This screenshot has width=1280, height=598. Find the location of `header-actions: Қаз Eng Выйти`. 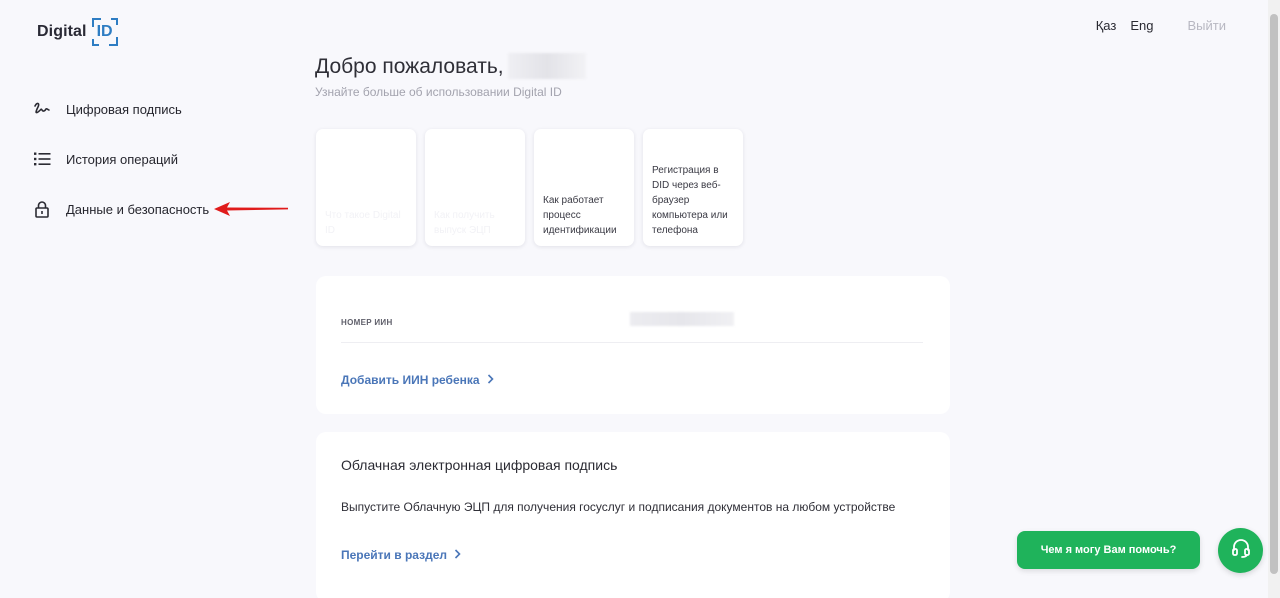

header-actions: Қаз Eng Выйти is located at coordinates (1161, 25).